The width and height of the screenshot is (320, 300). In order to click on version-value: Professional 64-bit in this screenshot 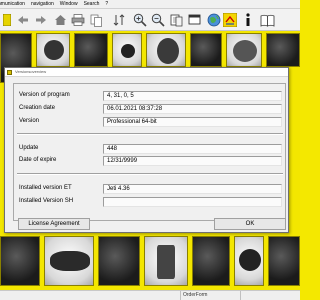, I will do `click(192, 122)`.